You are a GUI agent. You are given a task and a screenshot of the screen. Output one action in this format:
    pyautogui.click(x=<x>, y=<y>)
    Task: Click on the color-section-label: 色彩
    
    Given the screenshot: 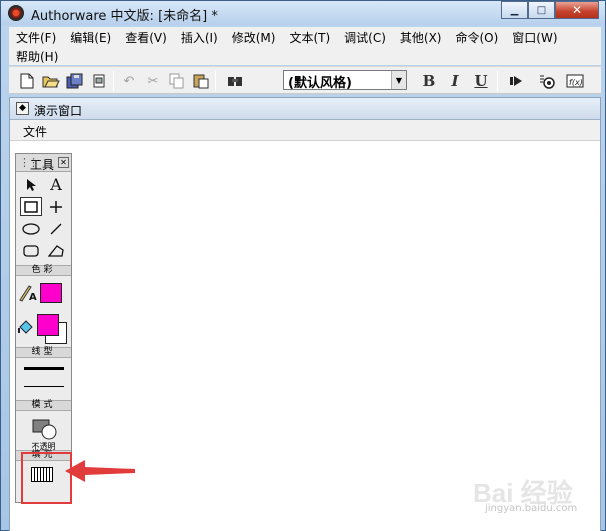 What is the action you would take?
    pyautogui.click(x=43, y=270)
    